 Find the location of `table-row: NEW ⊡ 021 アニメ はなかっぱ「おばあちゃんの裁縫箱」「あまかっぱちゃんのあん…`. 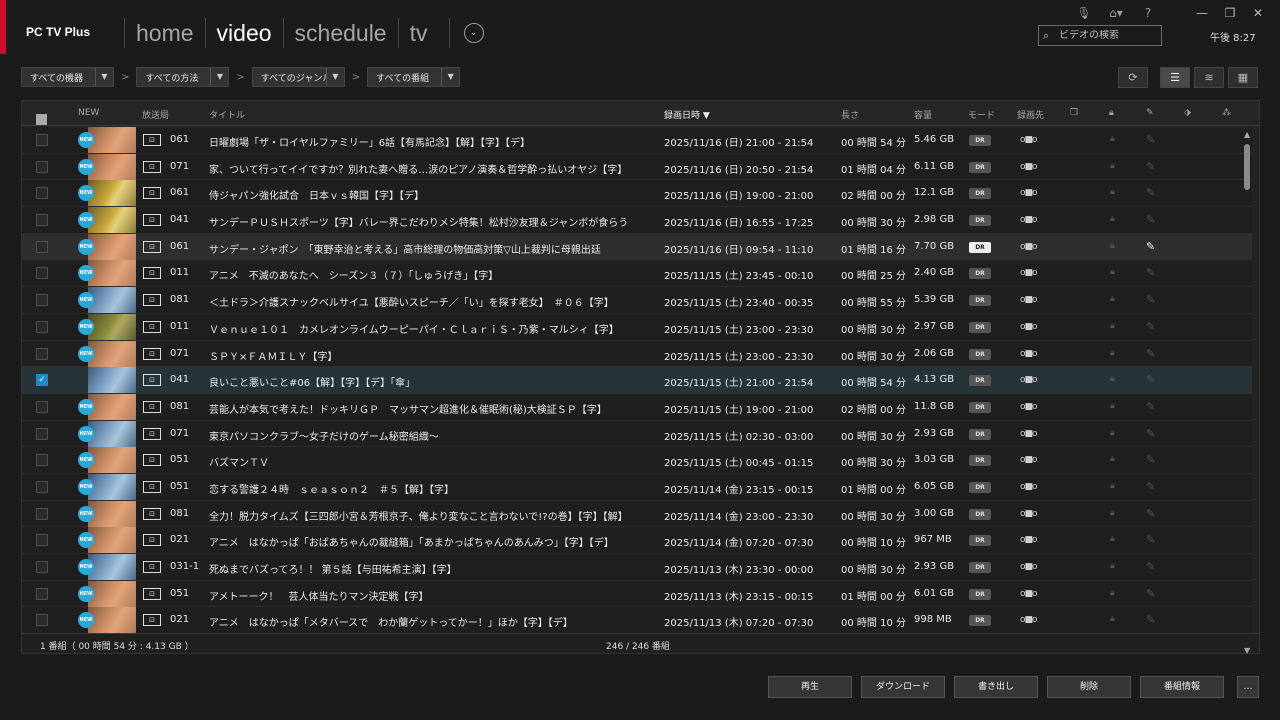

table-row: NEW ⊡ 021 アニメ はなかっぱ「おばあちゃんの裁縫箱」「あまかっぱちゃんのあん… is located at coordinates (637, 540).